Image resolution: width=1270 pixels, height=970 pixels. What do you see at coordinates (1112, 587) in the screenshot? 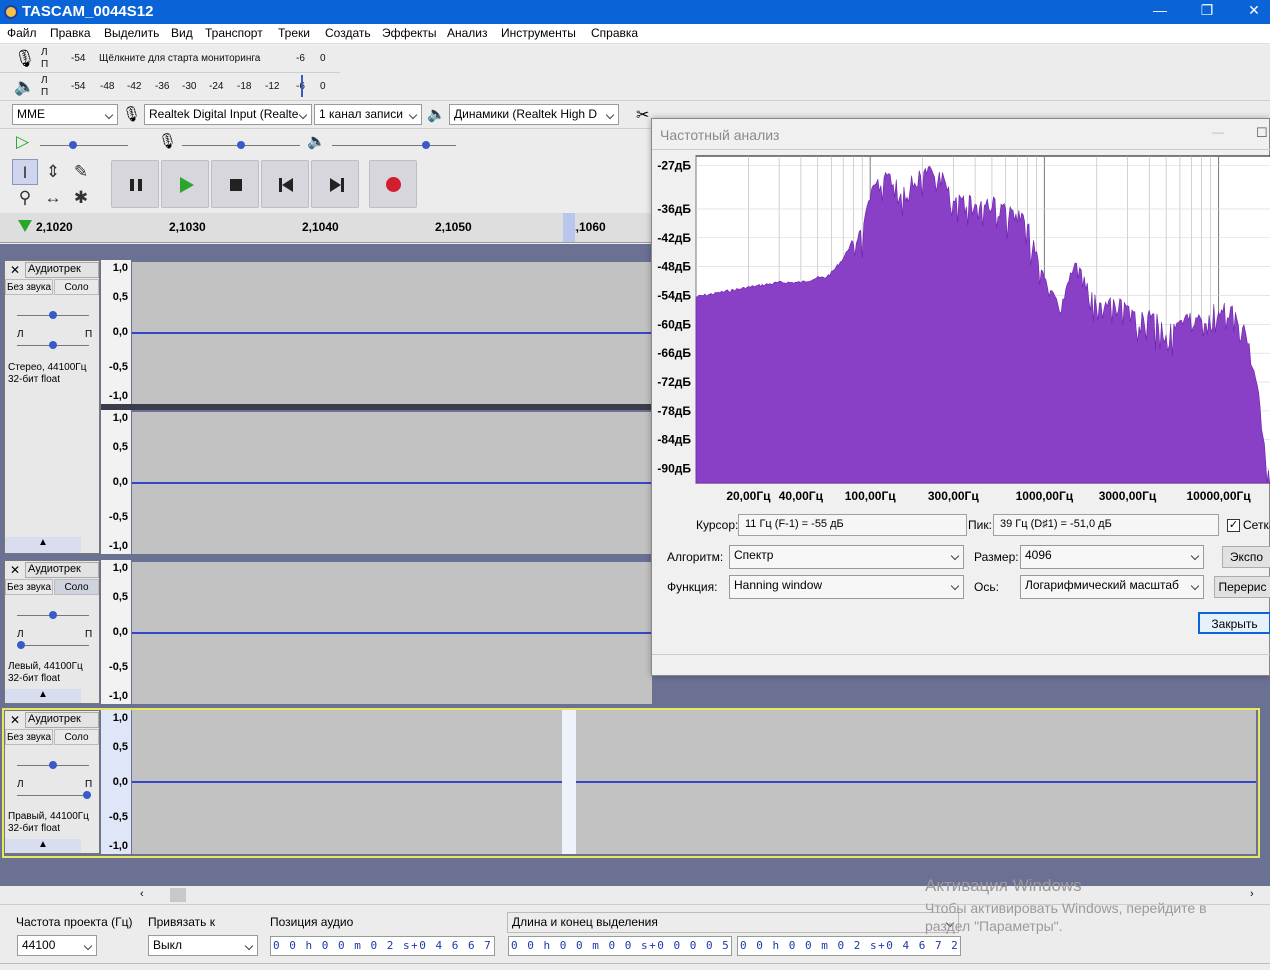
I see `axis-select: Логарифмический масштаб` at bounding box center [1112, 587].